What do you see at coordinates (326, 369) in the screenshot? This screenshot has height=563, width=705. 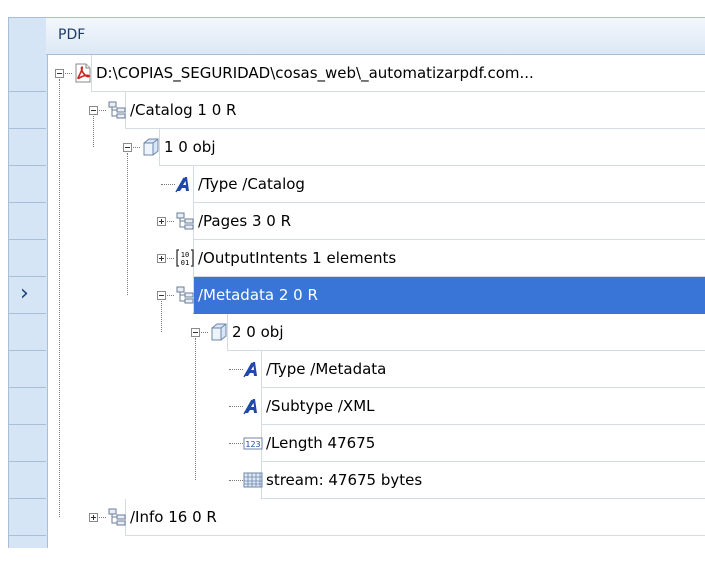 I see `tree-node-label: /Type /Metadata` at bounding box center [326, 369].